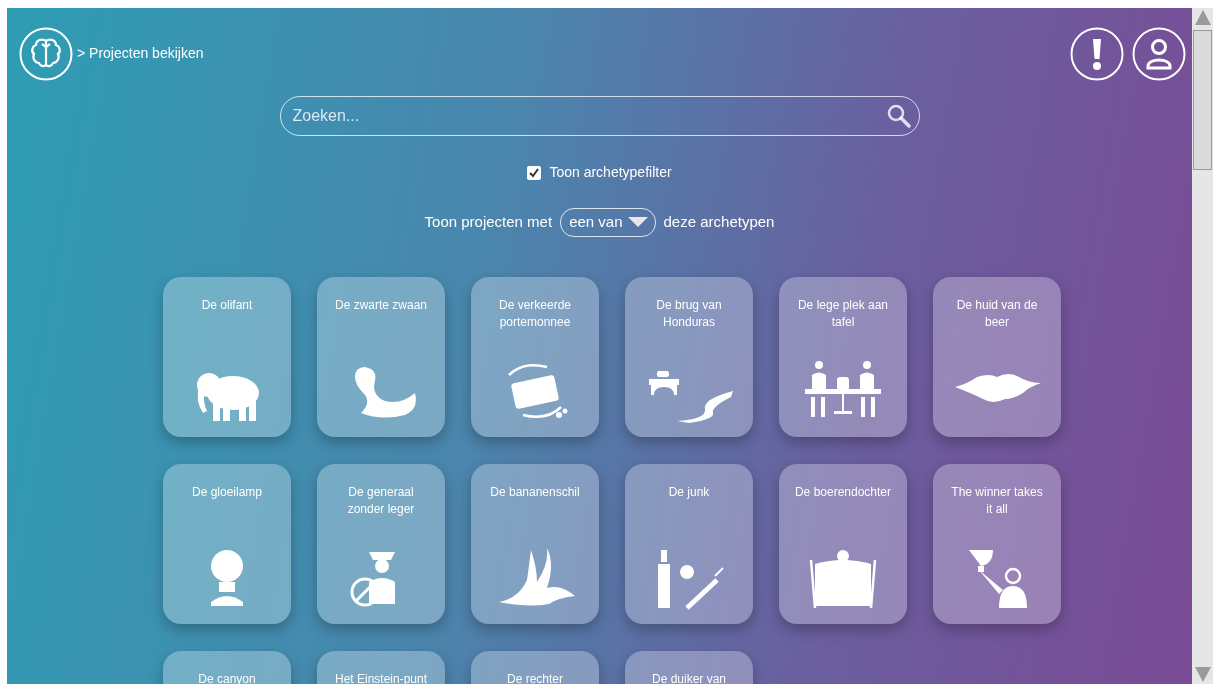  I want to click on archetype-card: De generaal zonder leger, so click(381, 543).